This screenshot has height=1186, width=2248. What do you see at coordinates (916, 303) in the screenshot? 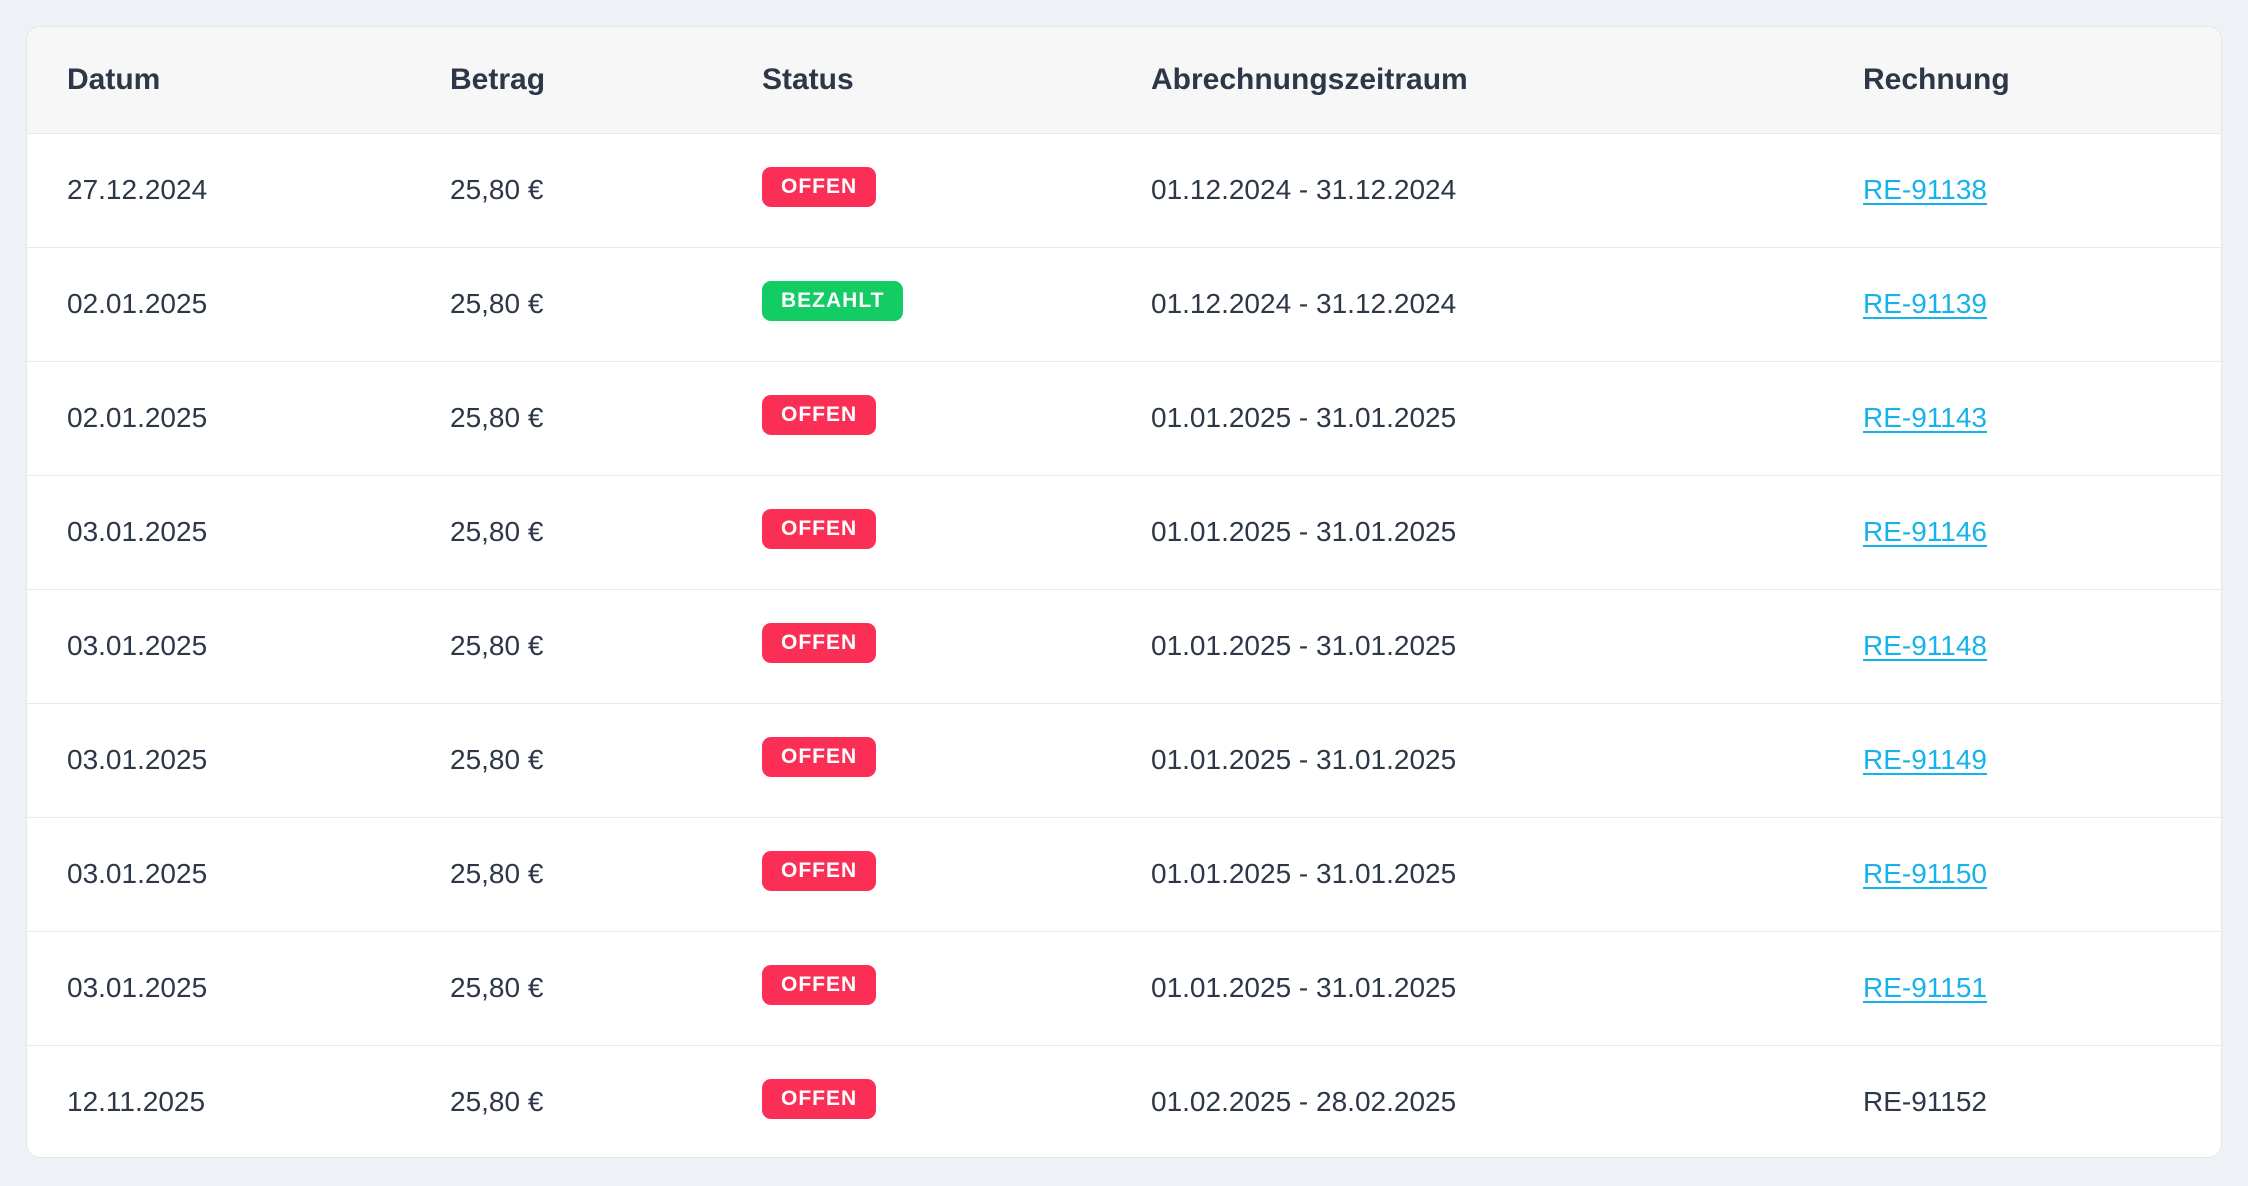
I see `cell-status: BEZAHLT` at bounding box center [916, 303].